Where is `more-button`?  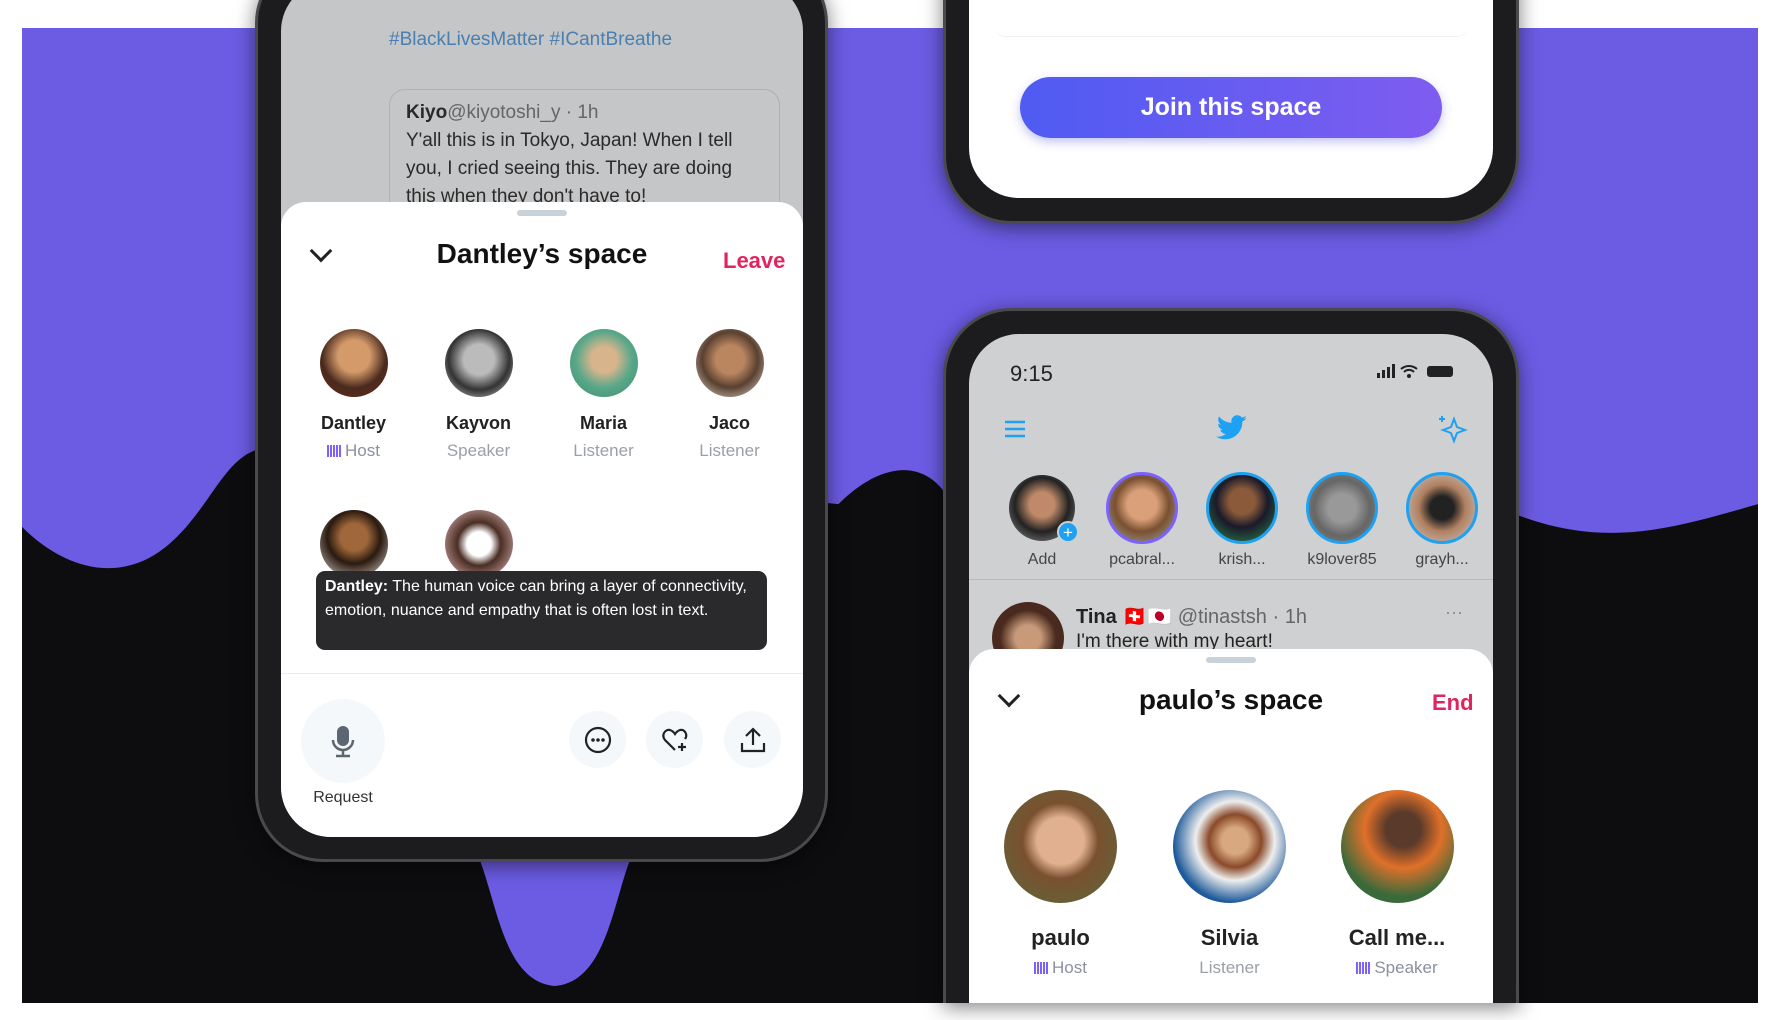
more-button is located at coordinates (597, 739).